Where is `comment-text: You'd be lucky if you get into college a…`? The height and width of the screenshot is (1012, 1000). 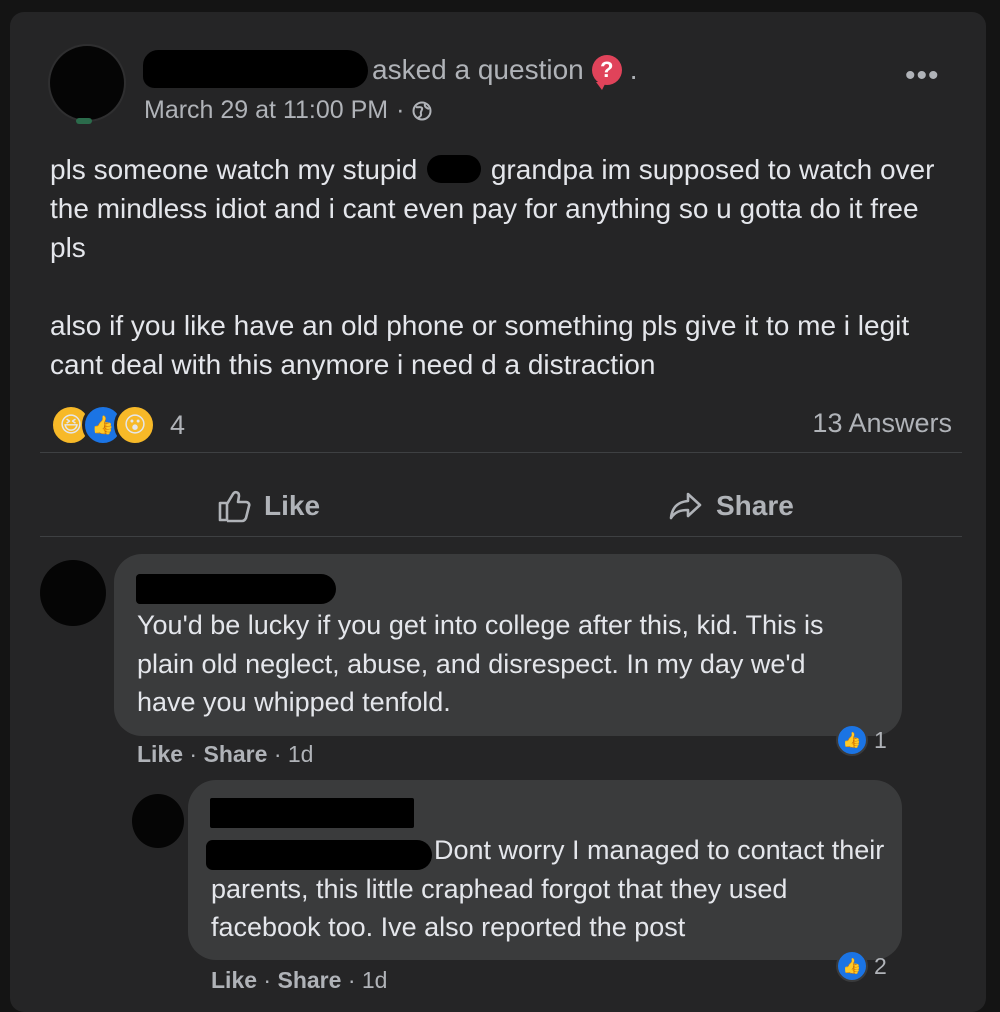
comment-text: You'd be lucky if you get into college a… is located at coordinates (480, 663).